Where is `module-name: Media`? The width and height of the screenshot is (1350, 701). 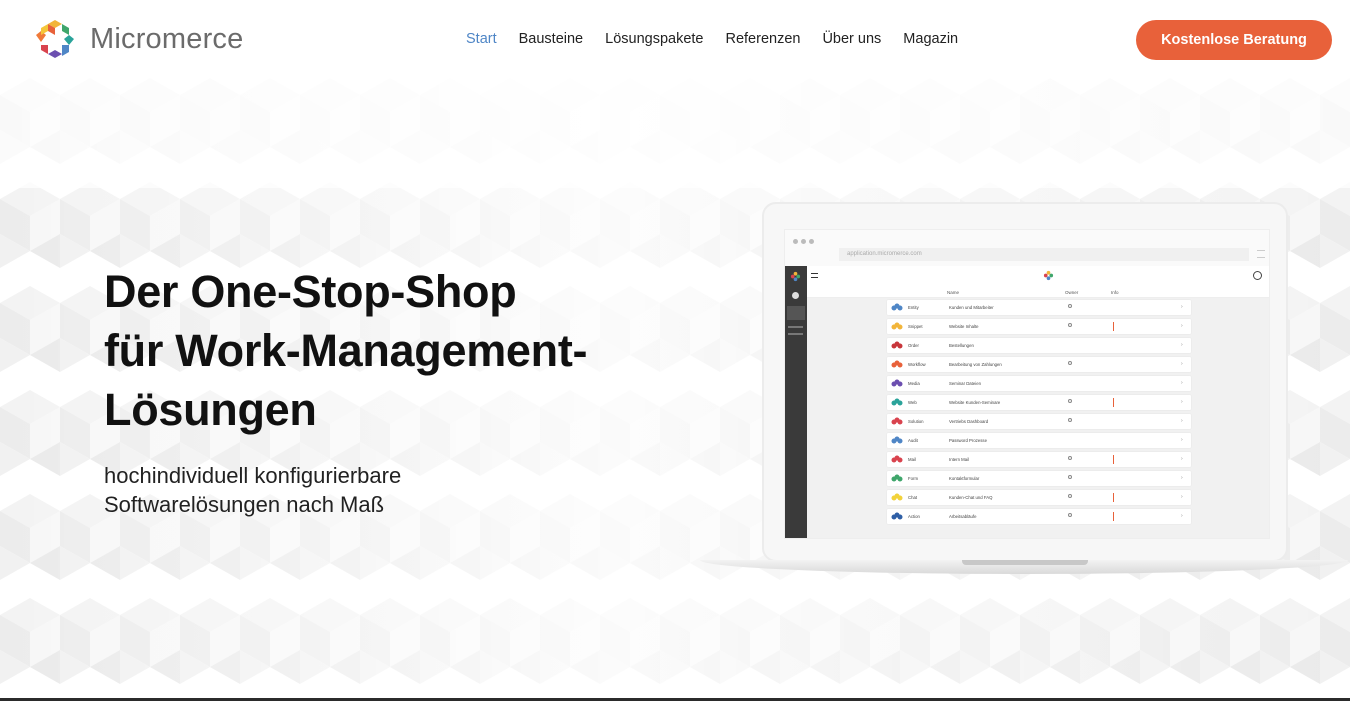 module-name: Media is located at coordinates (914, 383).